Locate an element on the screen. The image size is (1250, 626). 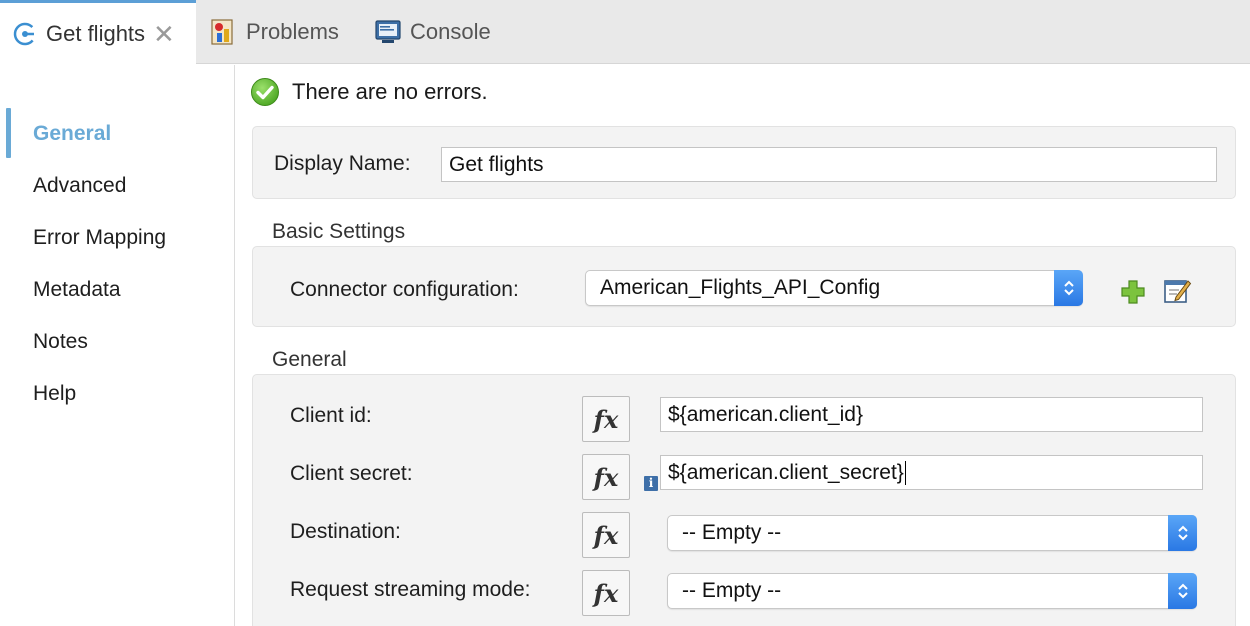
client-id-input is located at coordinates (931, 414).